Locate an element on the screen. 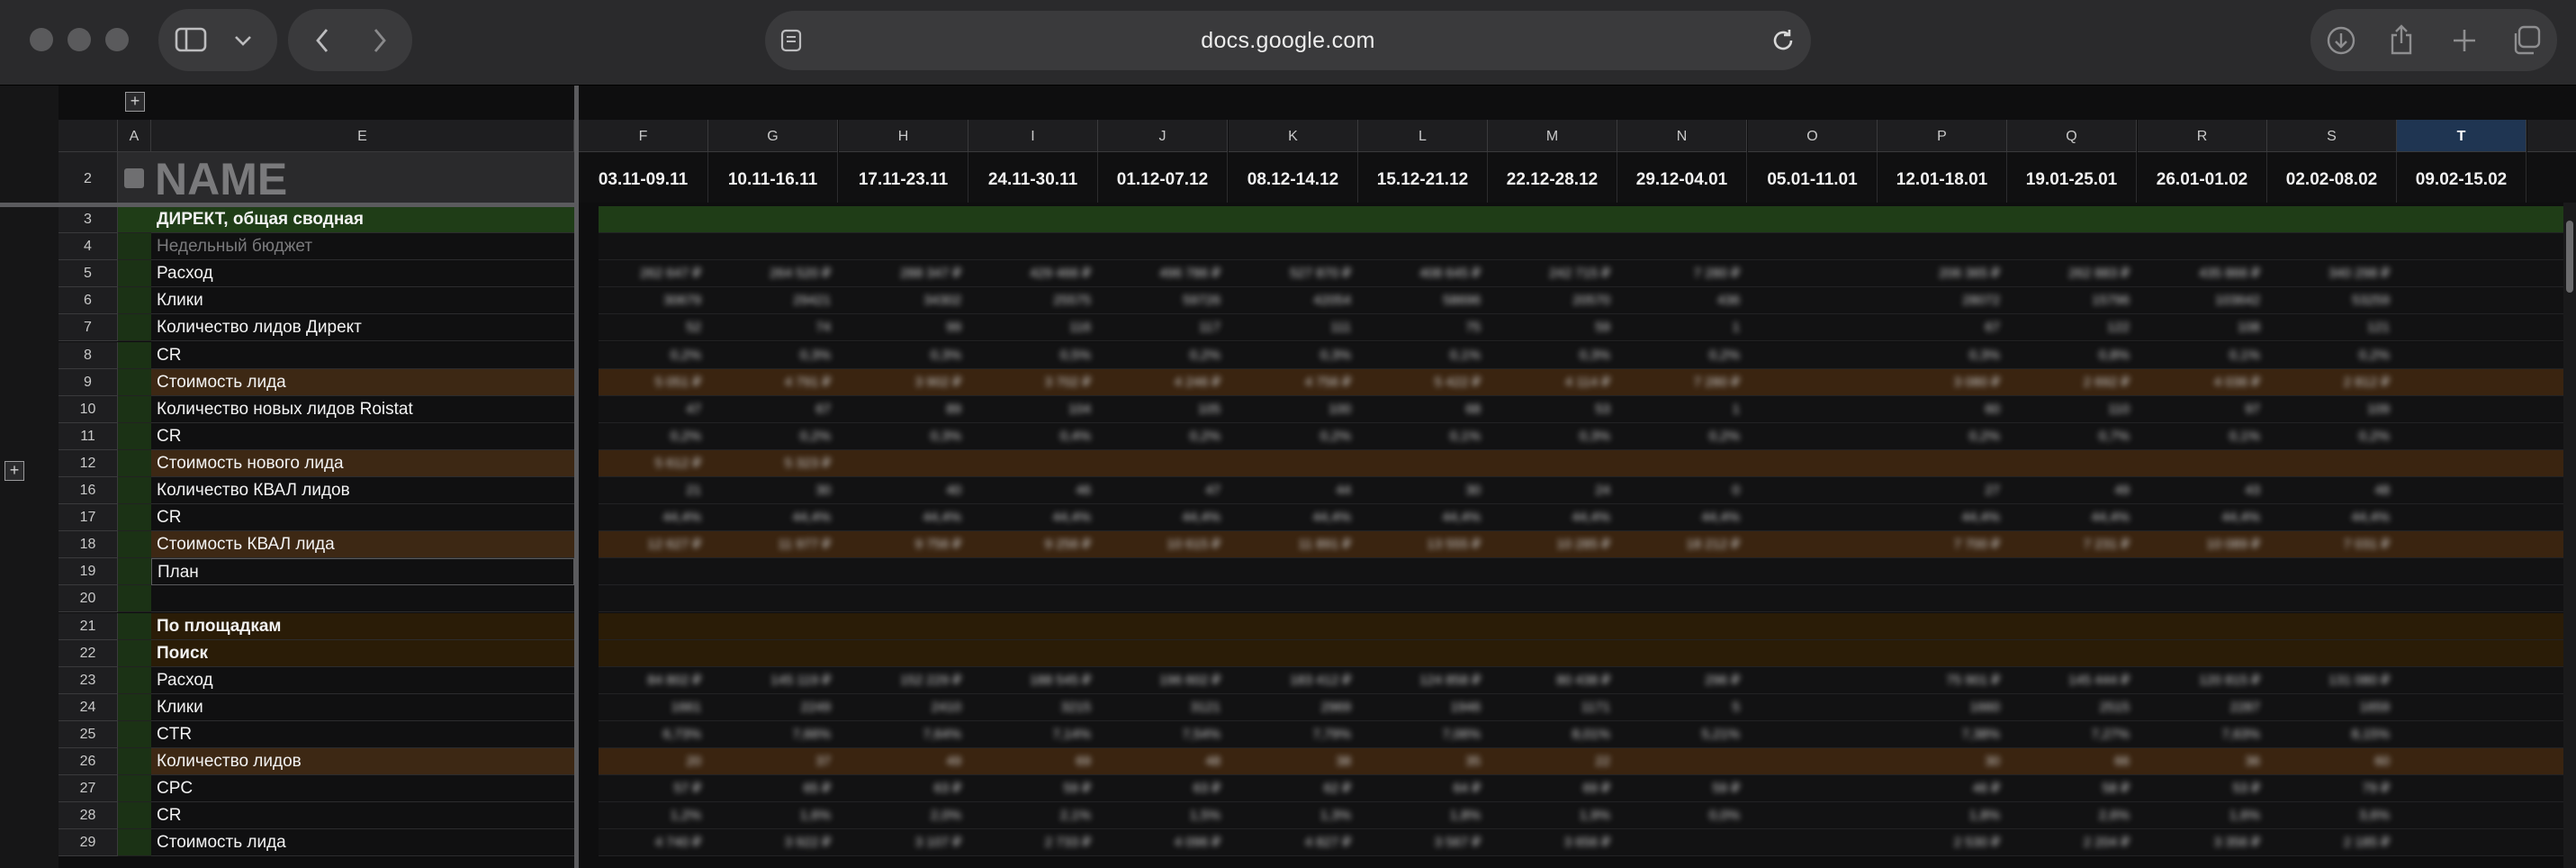 The height and width of the screenshot is (868, 2576). column-header: R is located at coordinates (2202, 136).